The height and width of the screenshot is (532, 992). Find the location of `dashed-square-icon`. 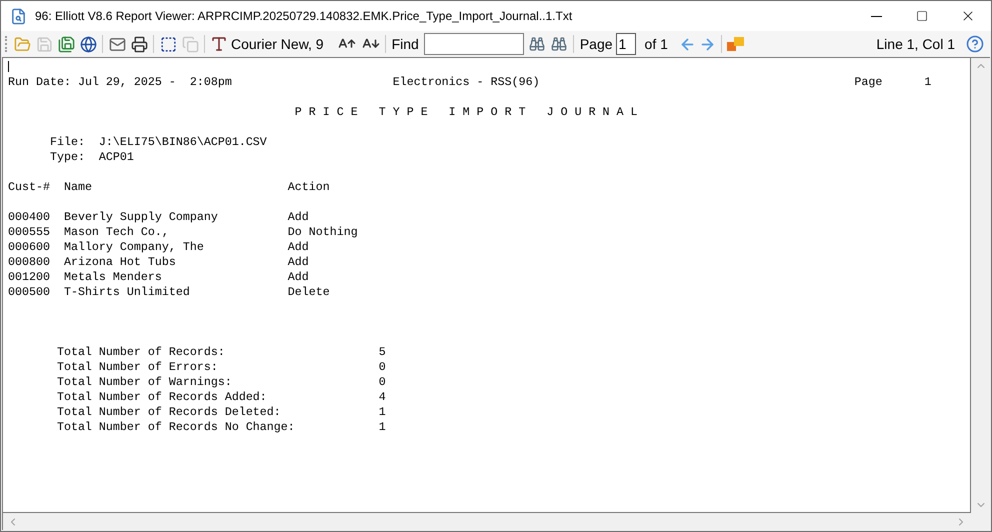

dashed-square-icon is located at coordinates (168, 44).